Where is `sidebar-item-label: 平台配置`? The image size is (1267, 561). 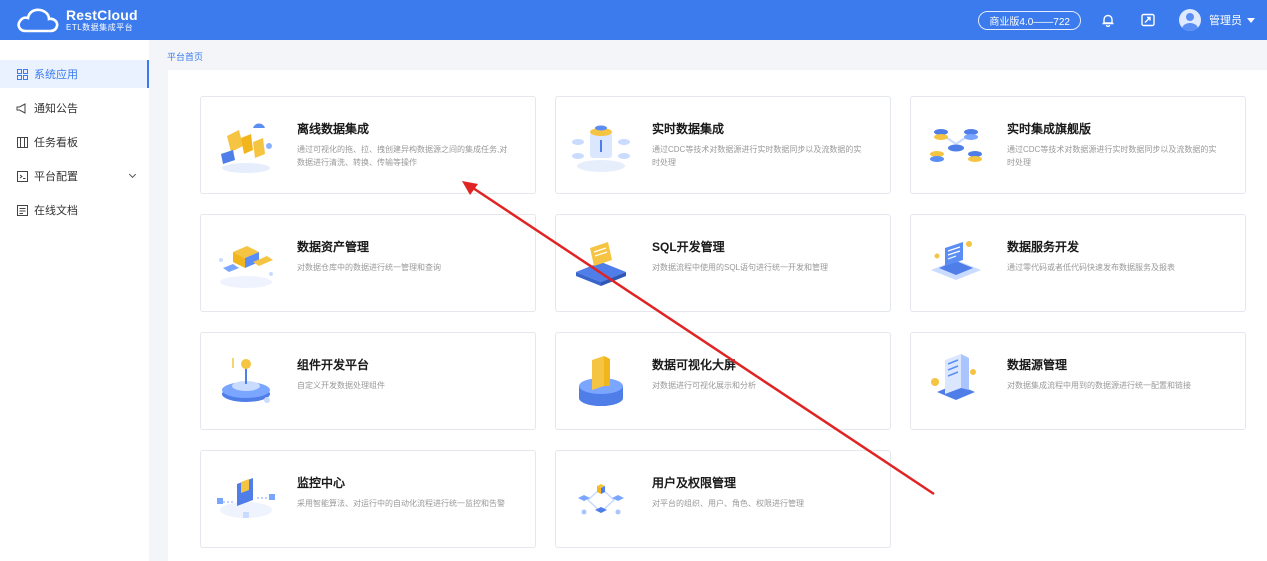
sidebar-item-label: 平台配置 is located at coordinates (56, 177).